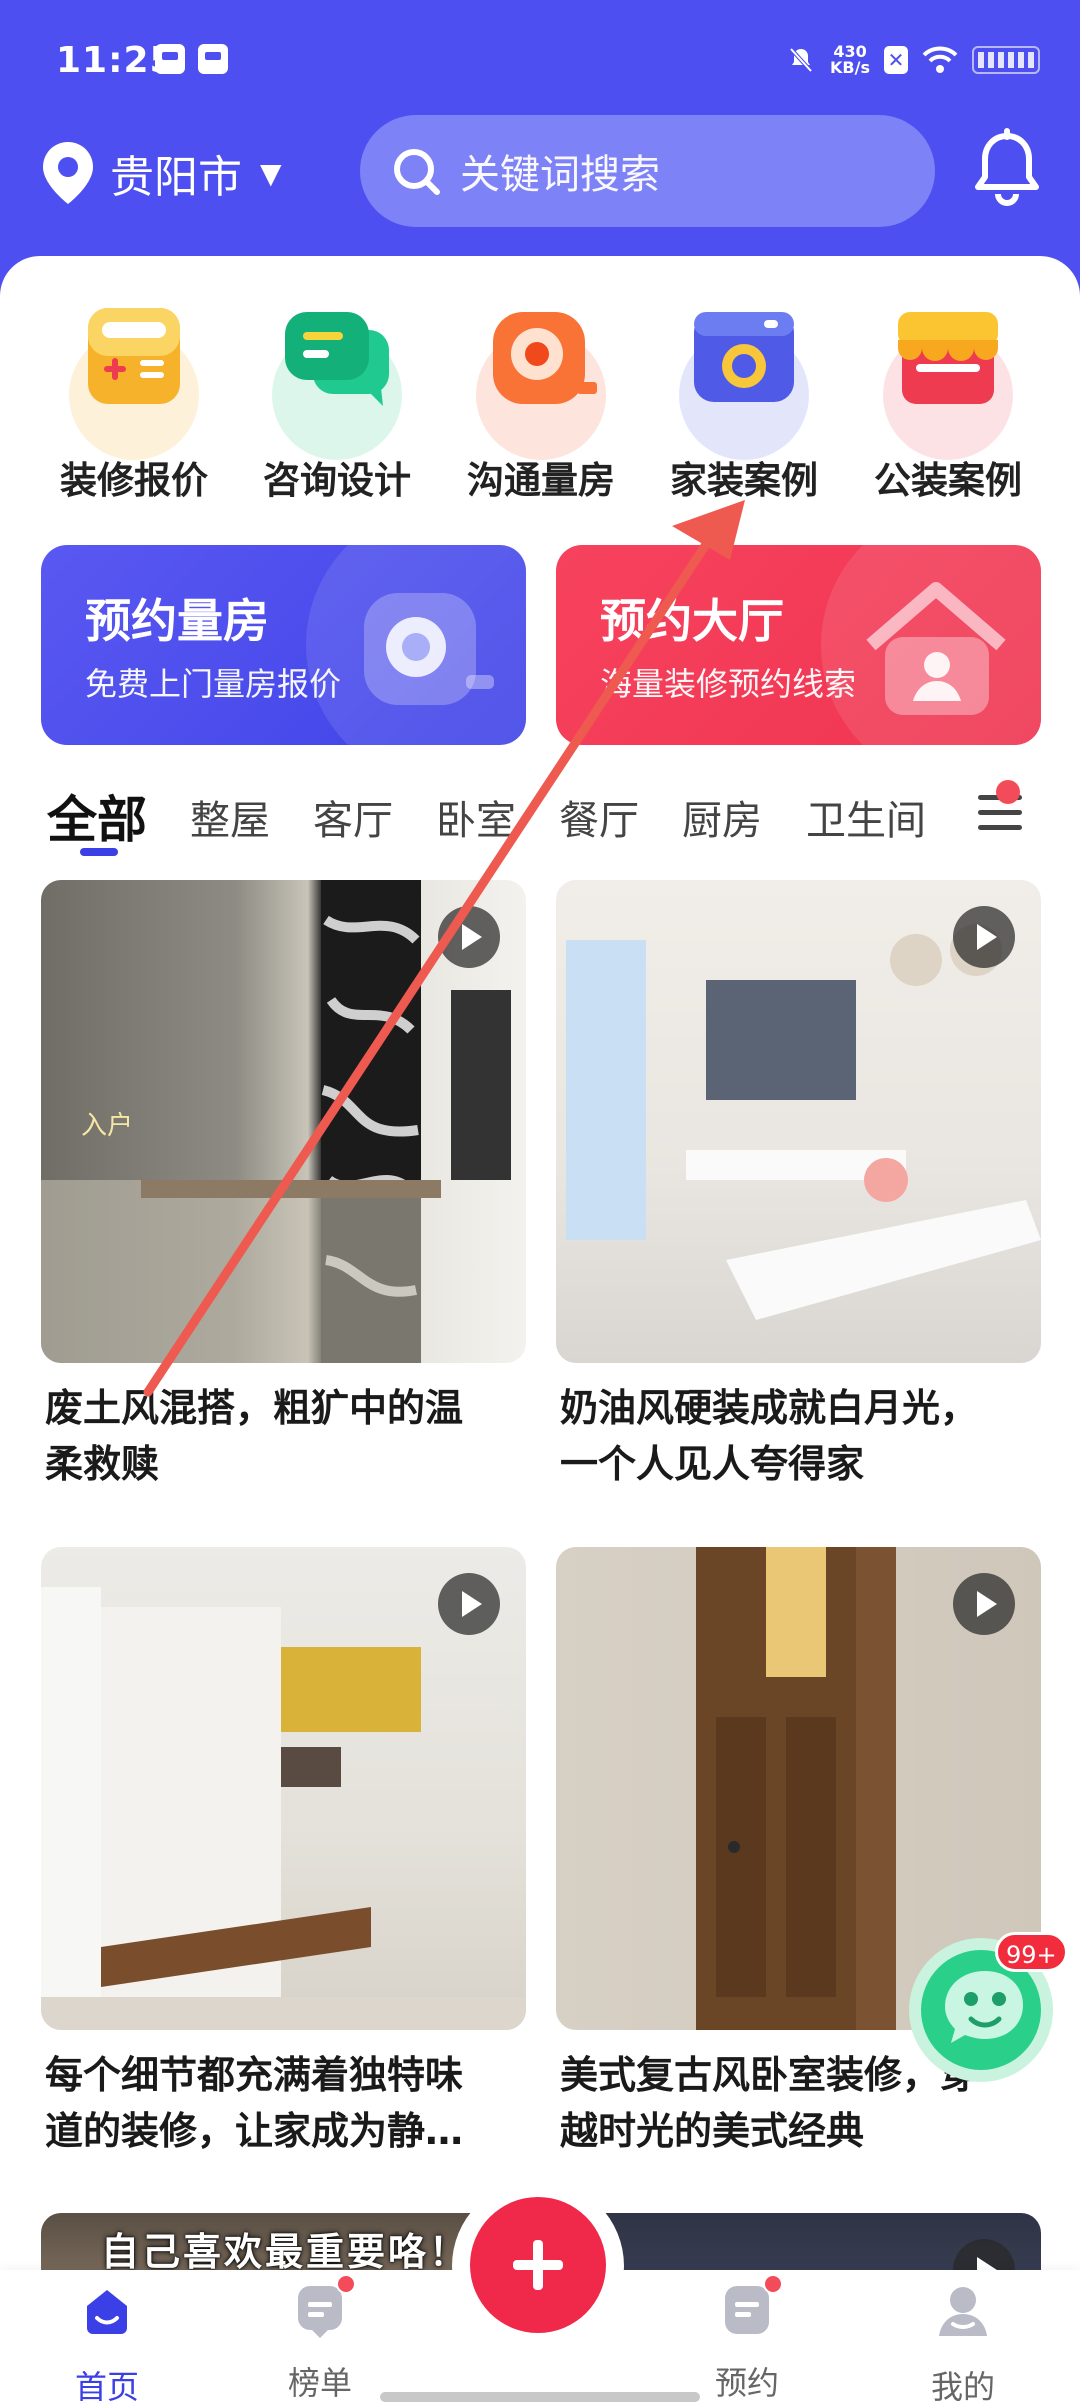 The height and width of the screenshot is (2408, 1080). I want to click on sim-icon: ✕, so click(896, 60).